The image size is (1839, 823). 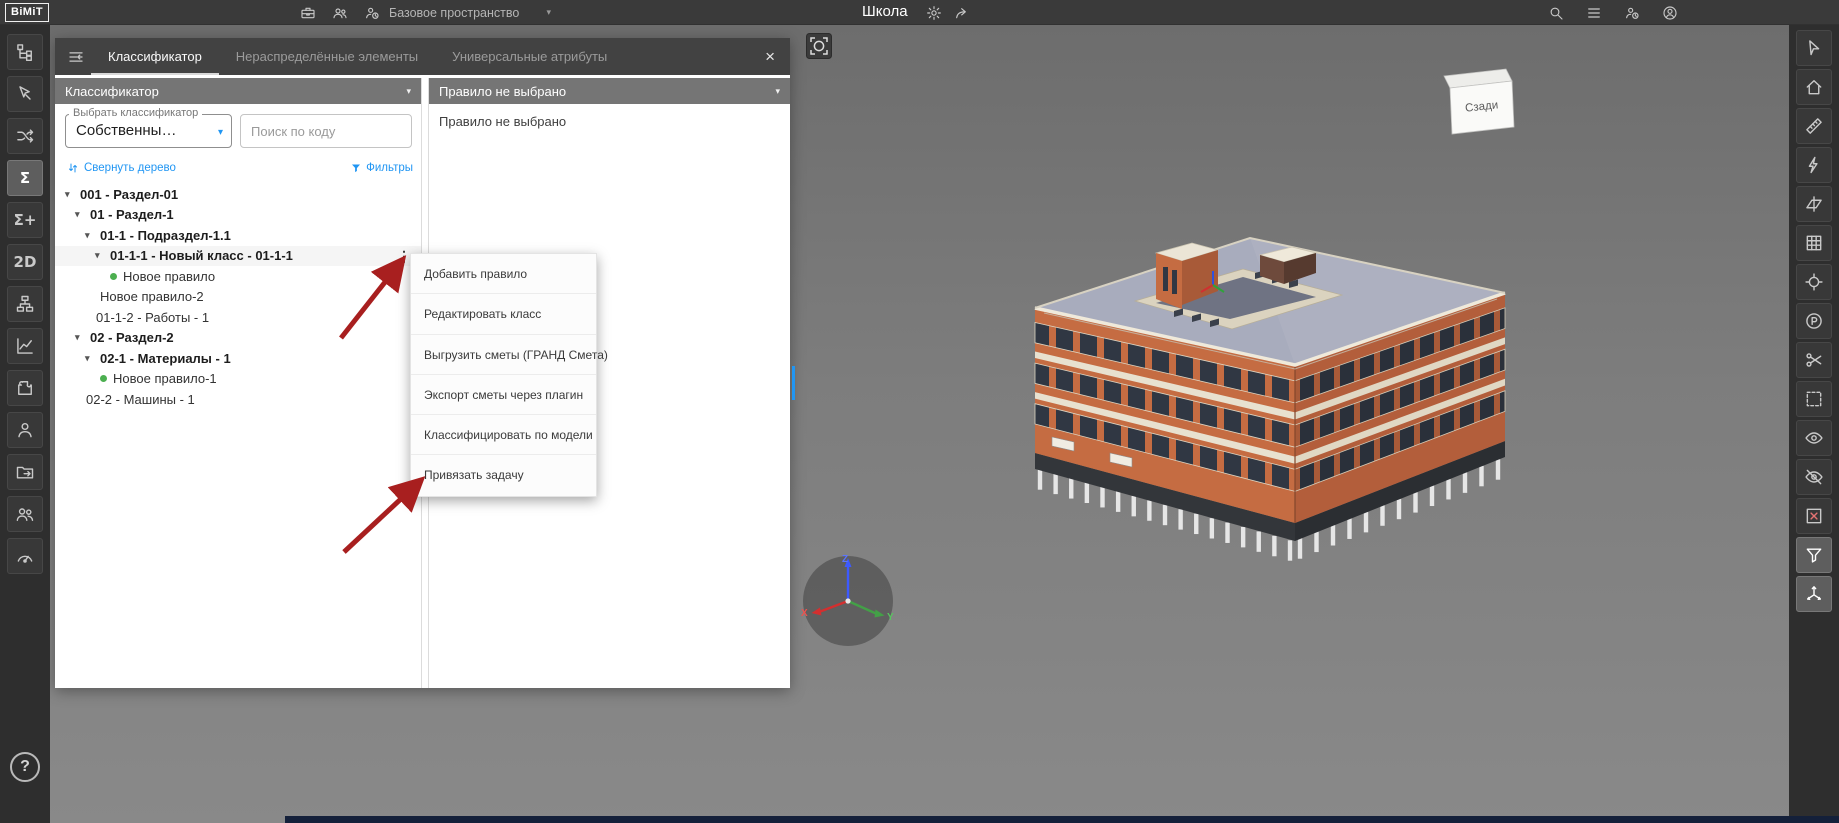 What do you see at coordinates (1814, 594) in the screenshot?
I see `view-3d-axis` at bounding box center [1814, 594].